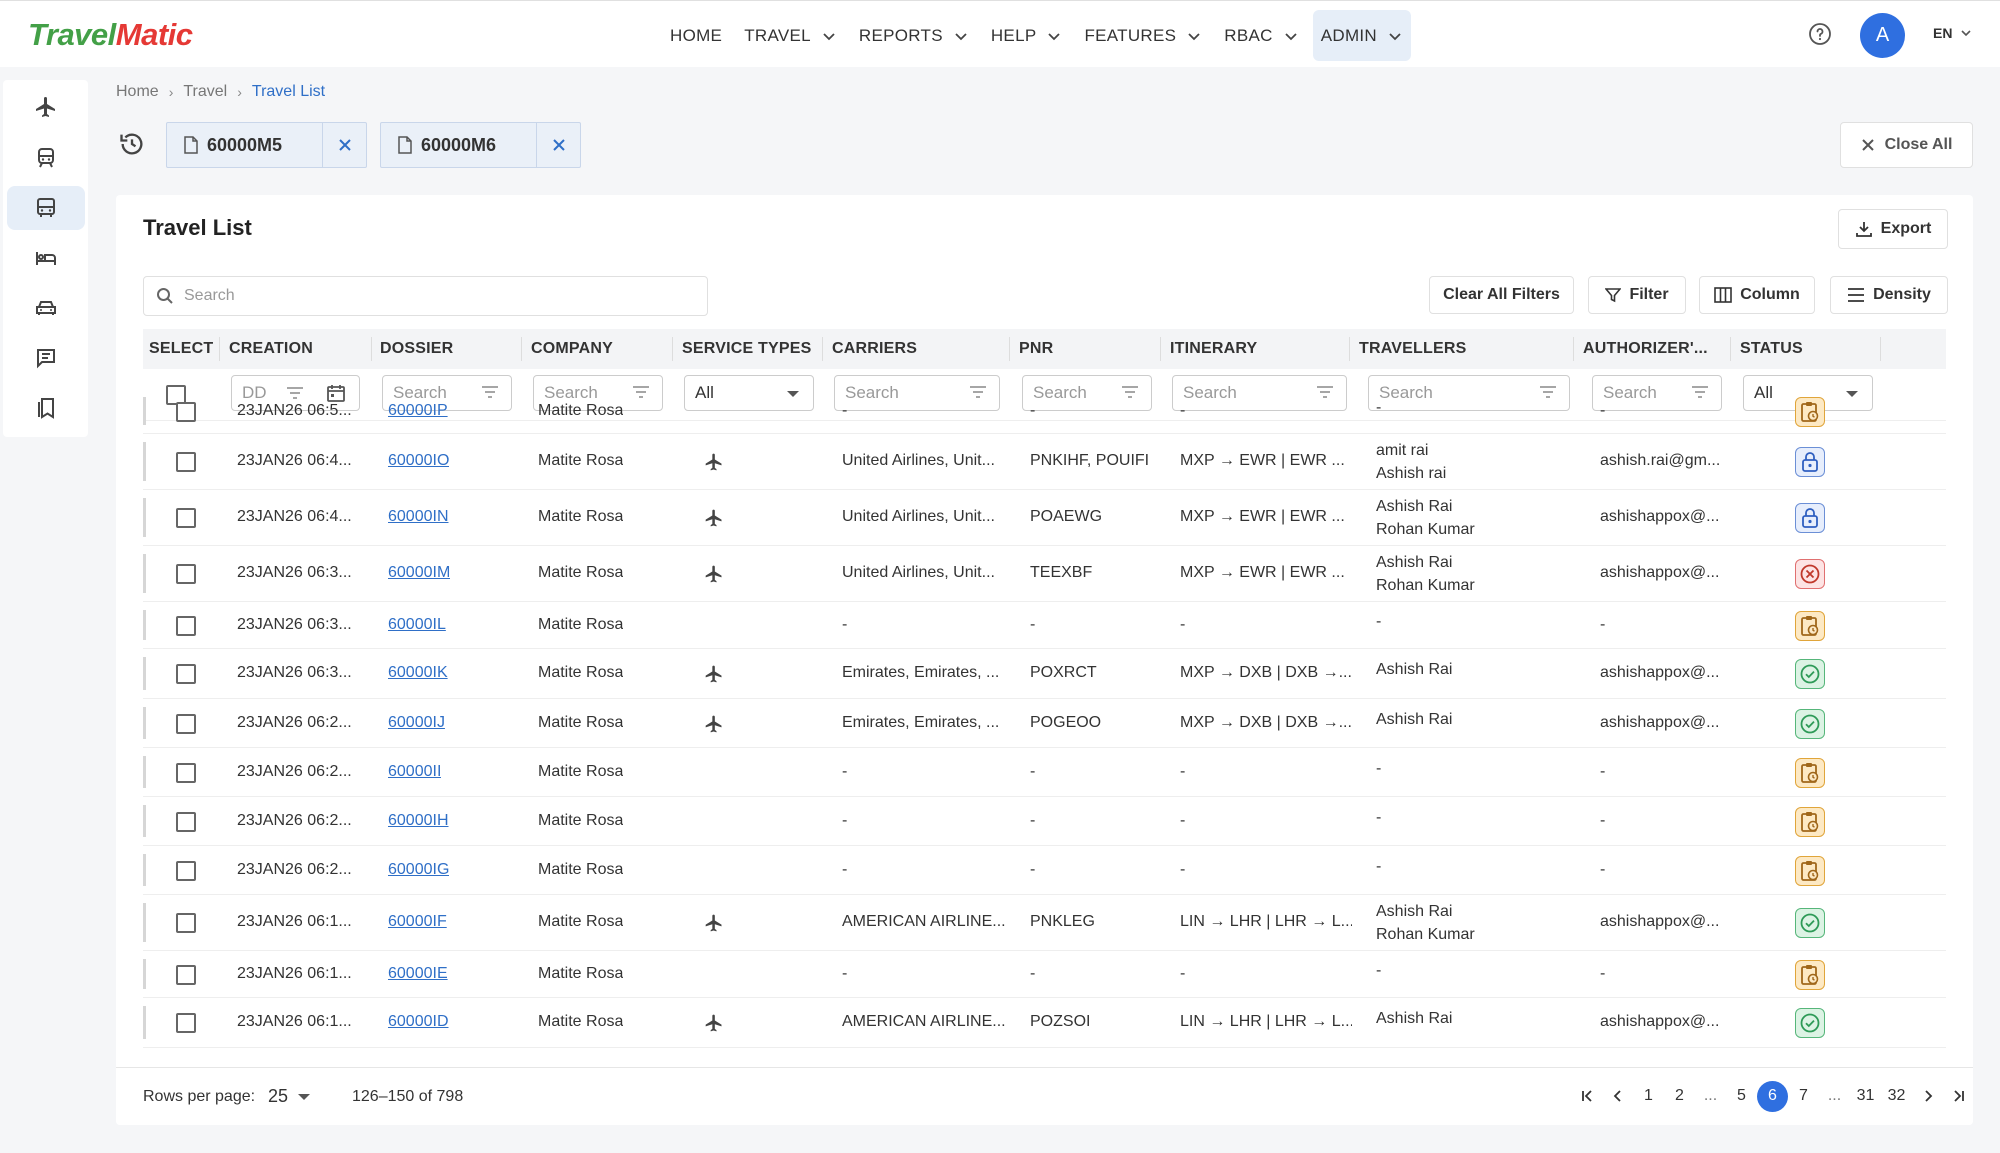  What do you see at coordinates (1210, 349) in the screenshot?
I see `column-header-itinerary: ITINERARY` at bounding box center [1210, 349].